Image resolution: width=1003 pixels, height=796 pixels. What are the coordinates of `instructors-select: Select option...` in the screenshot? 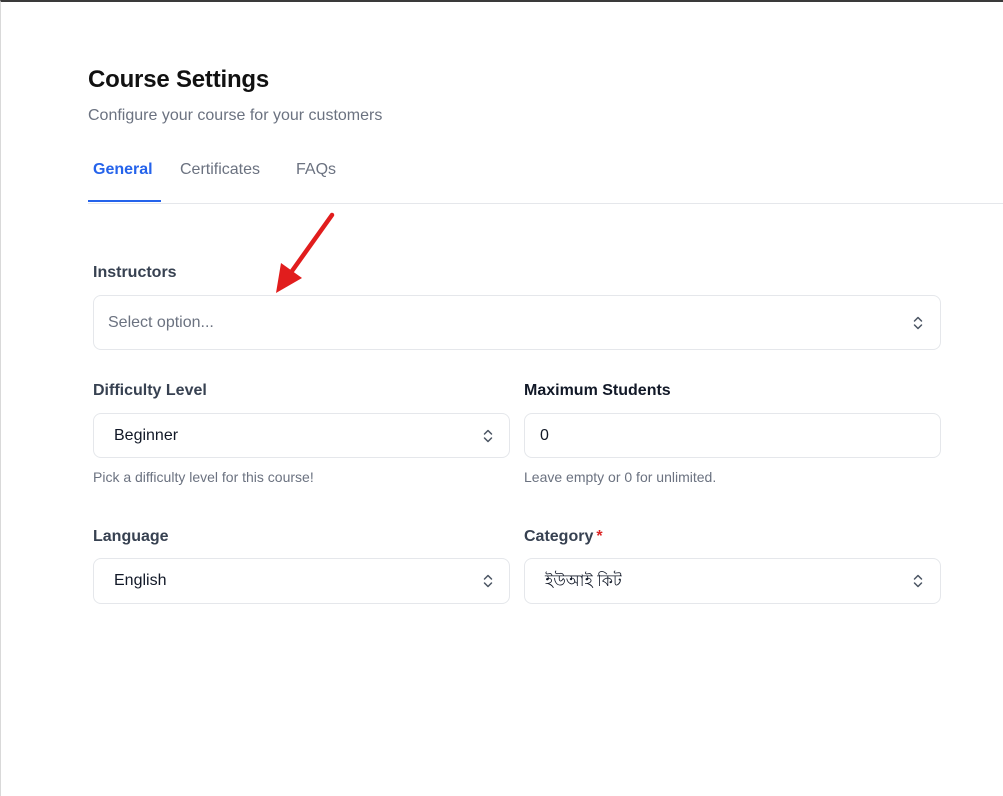 It's located at (517, 322).